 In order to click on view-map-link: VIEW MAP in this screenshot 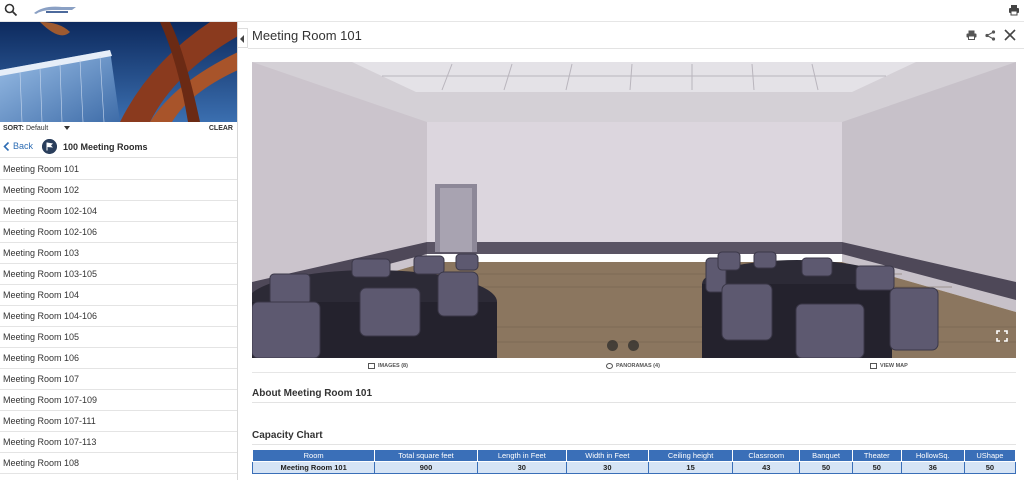, I will do `click(889, 366)`.